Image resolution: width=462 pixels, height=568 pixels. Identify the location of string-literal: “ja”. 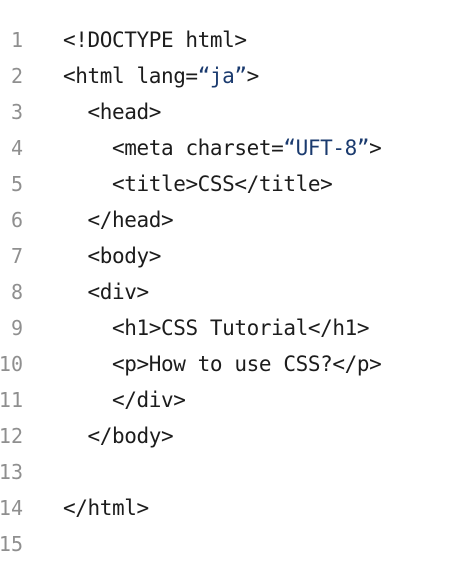
(222, 76).